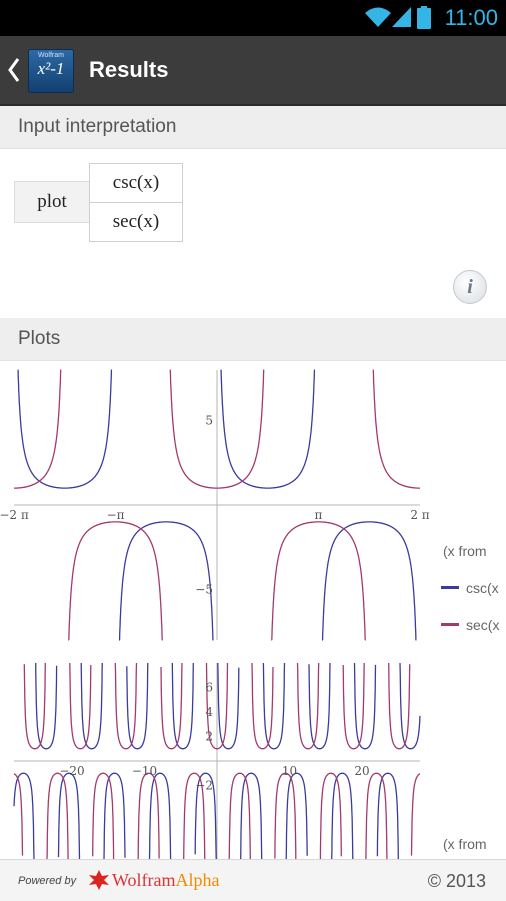 Image resolution: width=506 pixels, height=901 pixels. Describe the element at coordinates (419, 515) in the screenshot. I see `x-tick-label: 2 π` at that location.